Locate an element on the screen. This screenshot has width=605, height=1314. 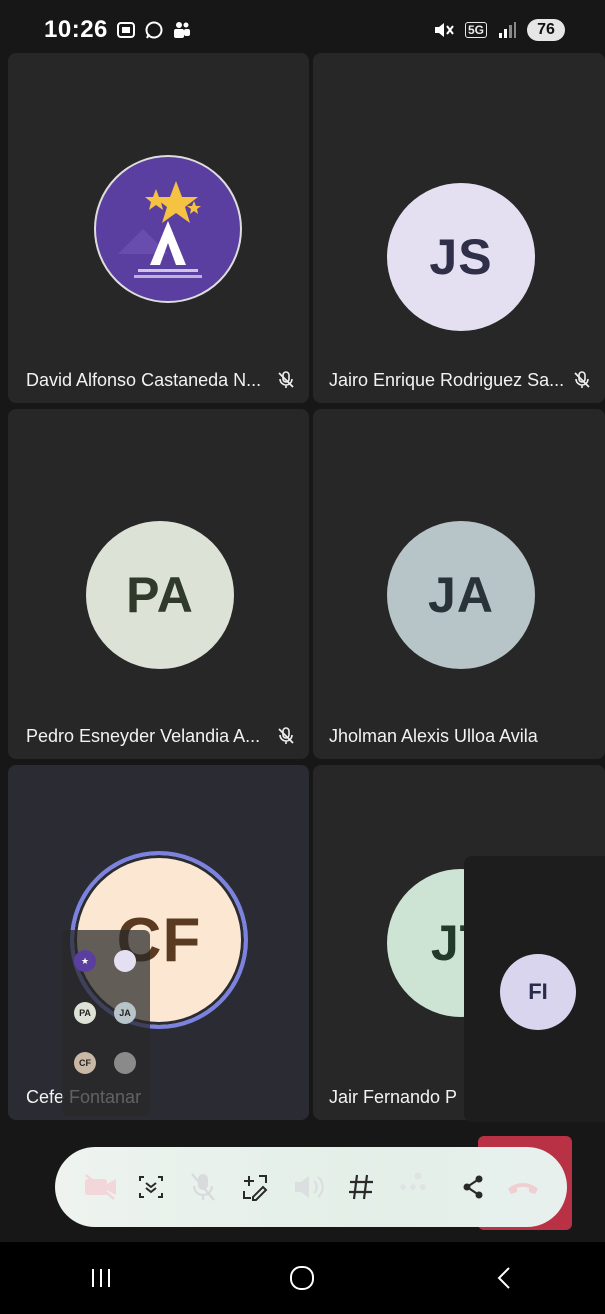
self-view: FI is located at coordinates (534, 989).